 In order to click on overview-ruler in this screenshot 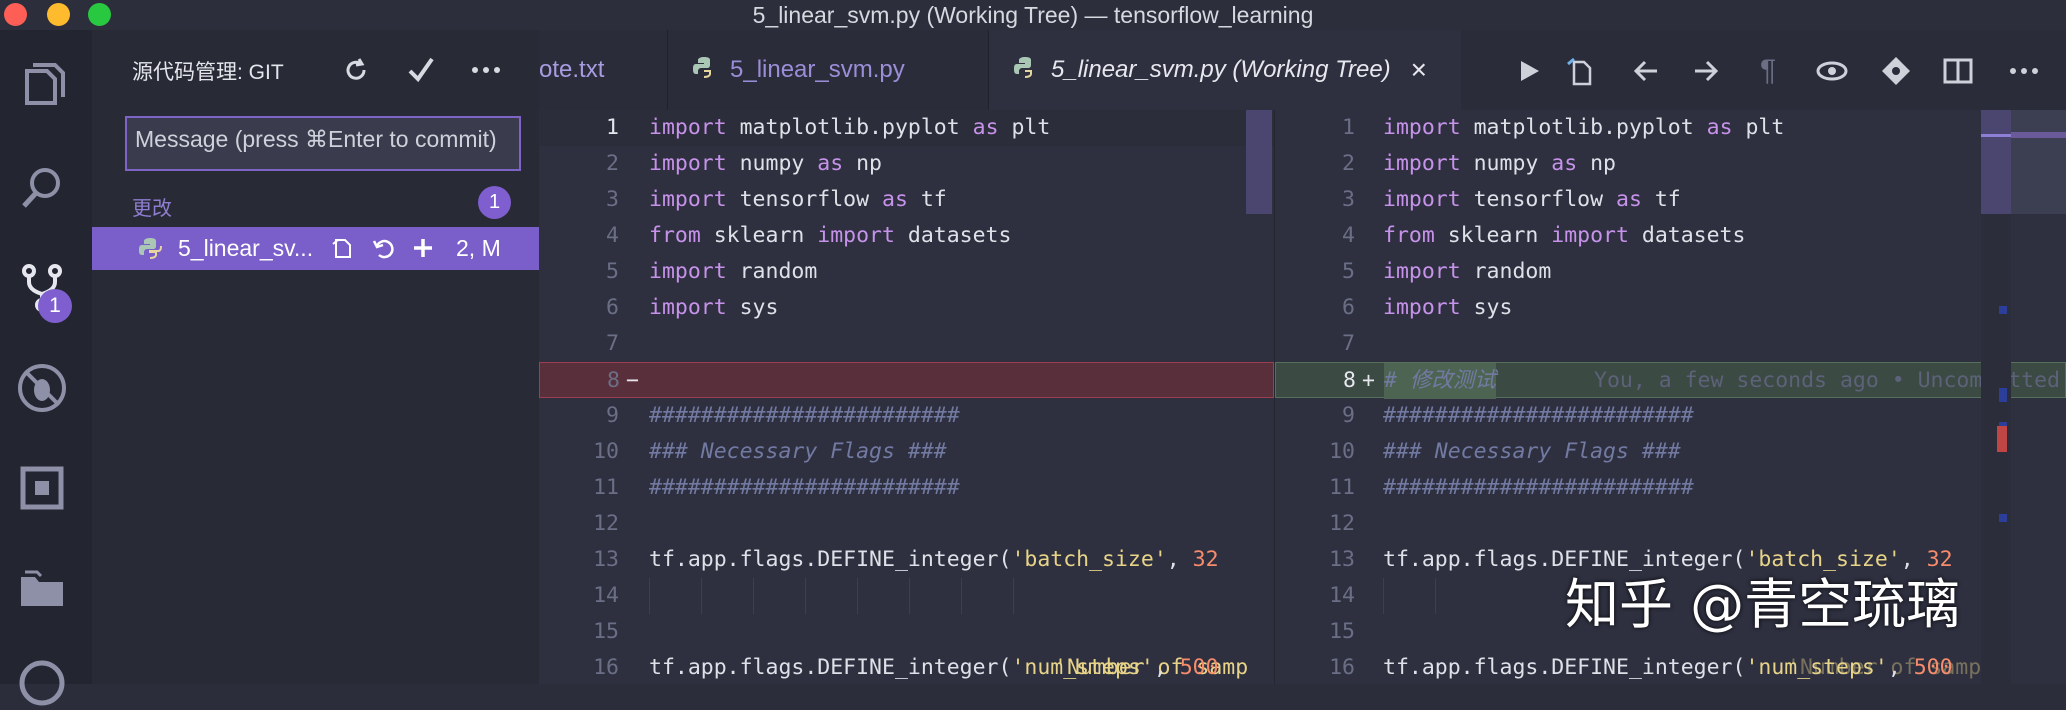, I will do `click(1996, 397)`.